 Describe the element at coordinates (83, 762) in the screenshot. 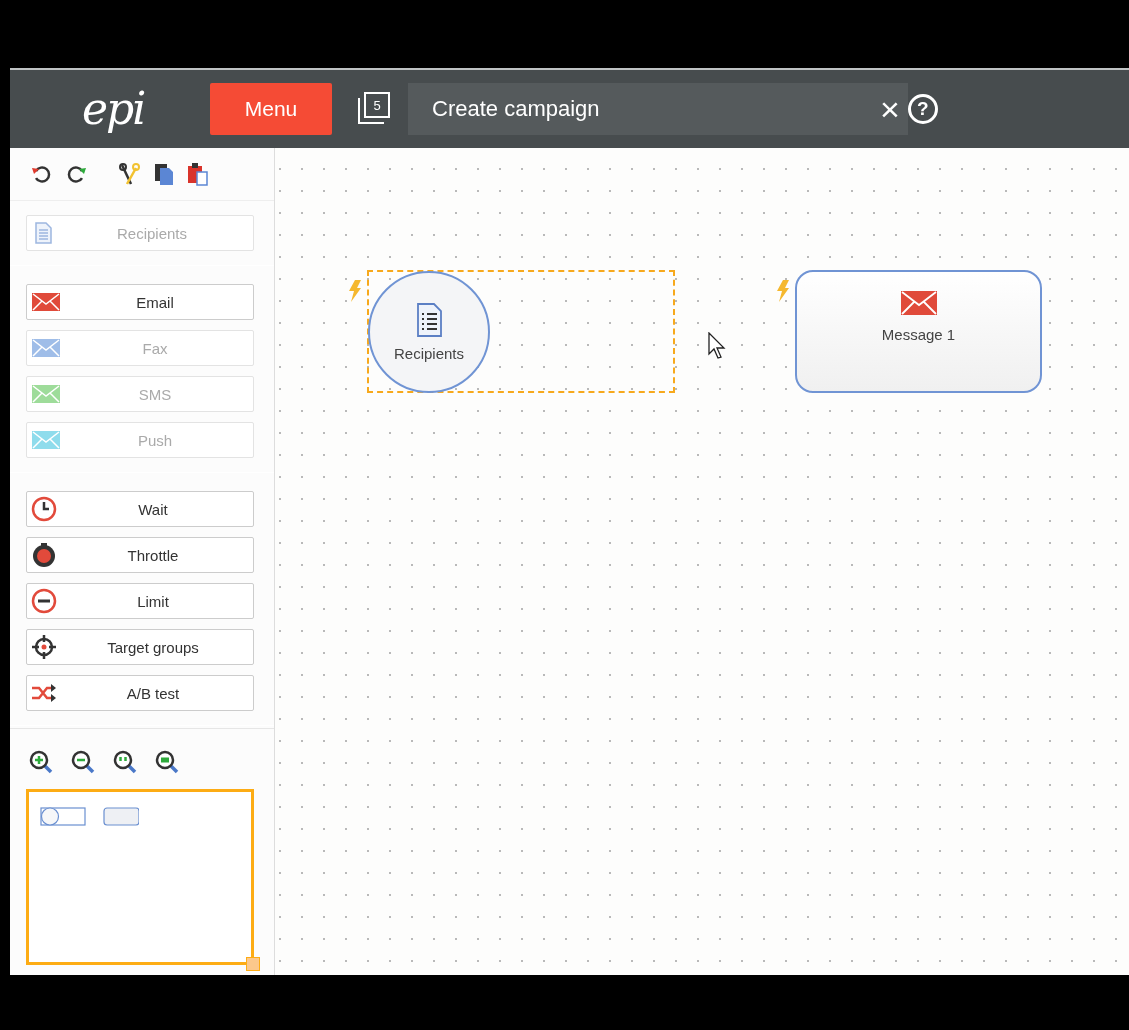

I see `zoom-out-icon` at that location.